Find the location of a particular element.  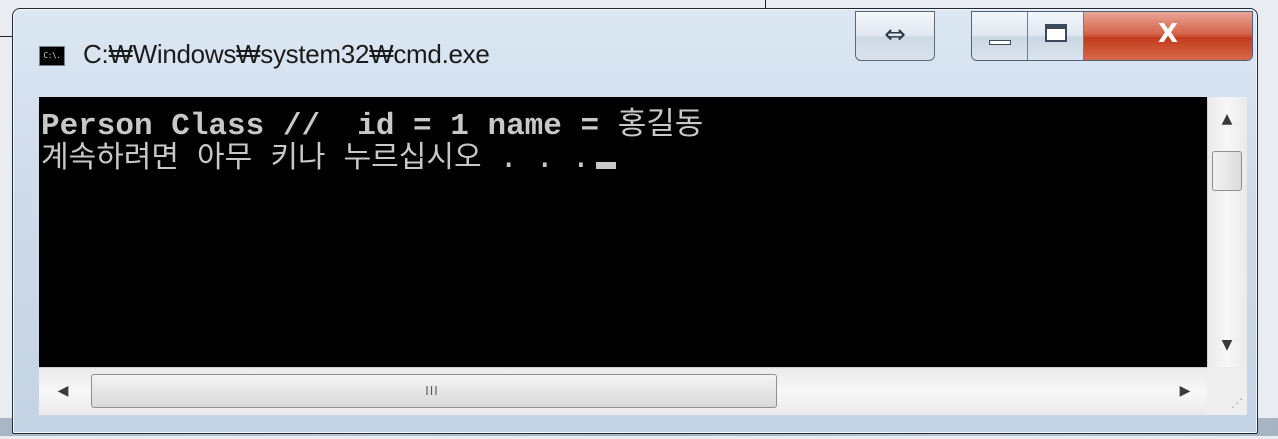

maximize-icon is located at coordinates (1056, 33).